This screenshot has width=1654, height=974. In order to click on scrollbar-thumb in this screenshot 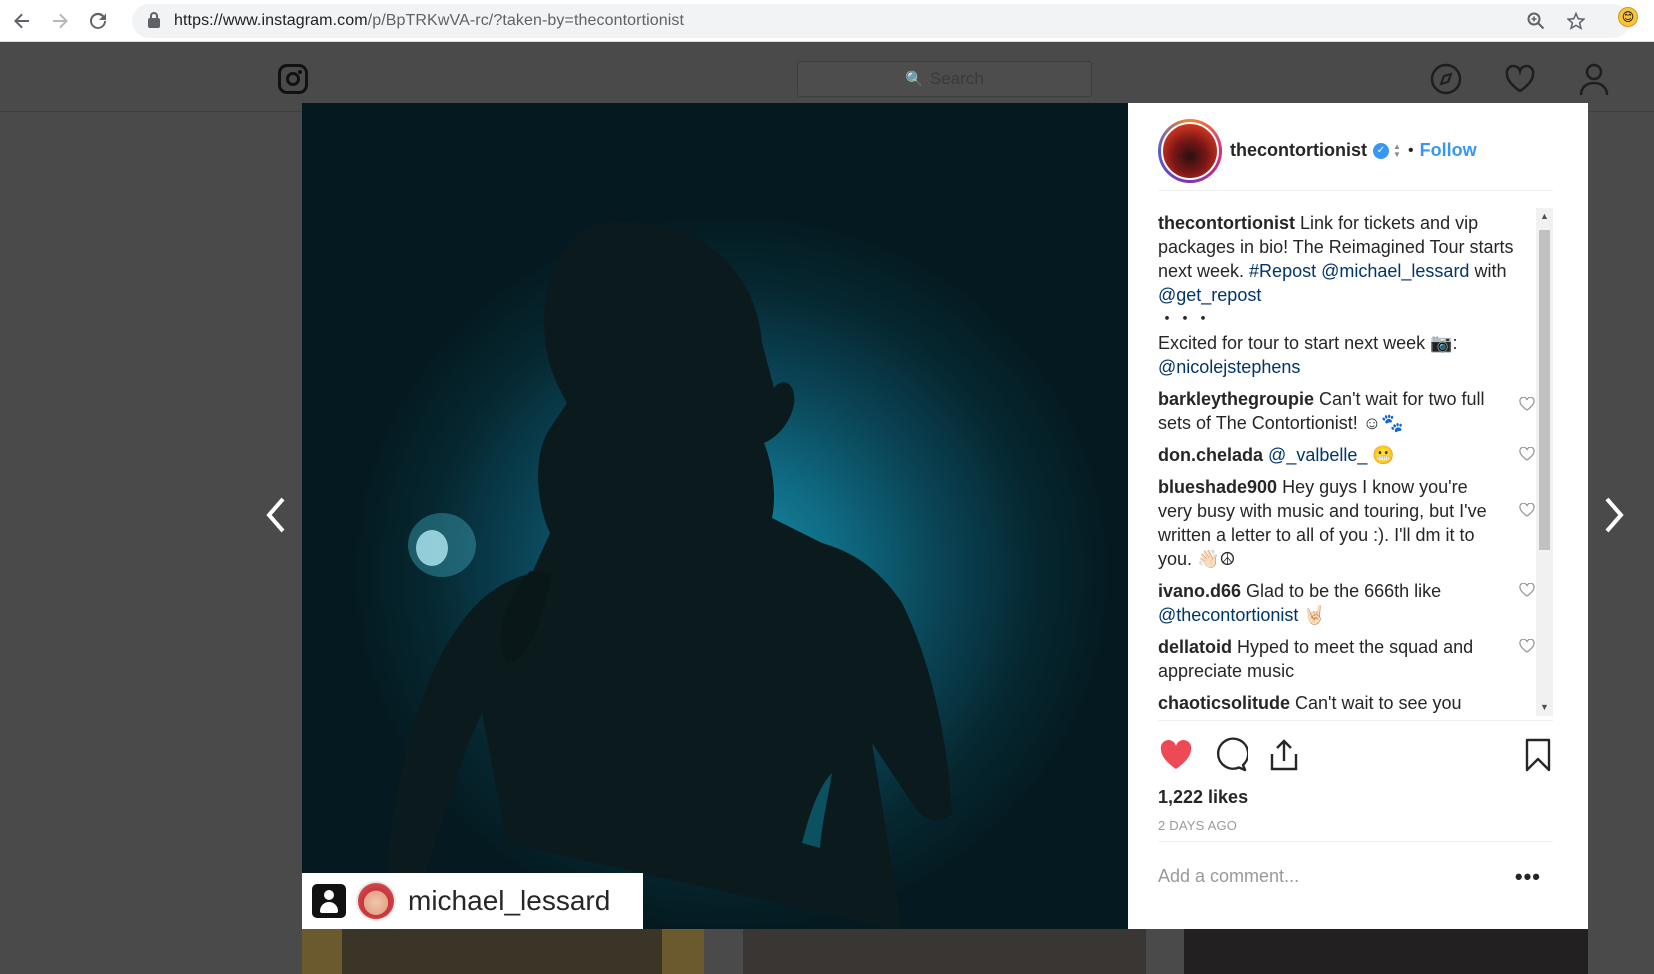, I will do `click(1544, 390)`.